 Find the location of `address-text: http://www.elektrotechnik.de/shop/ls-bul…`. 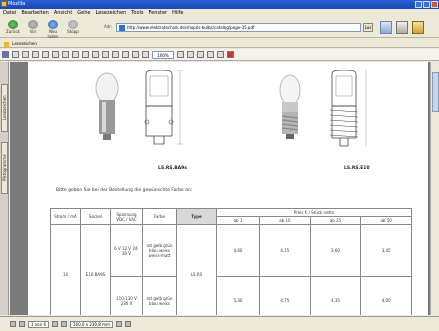

address-text: http://www.elektrotechnik.de/shop/ls-bul… is located at coordinates (191, 27).